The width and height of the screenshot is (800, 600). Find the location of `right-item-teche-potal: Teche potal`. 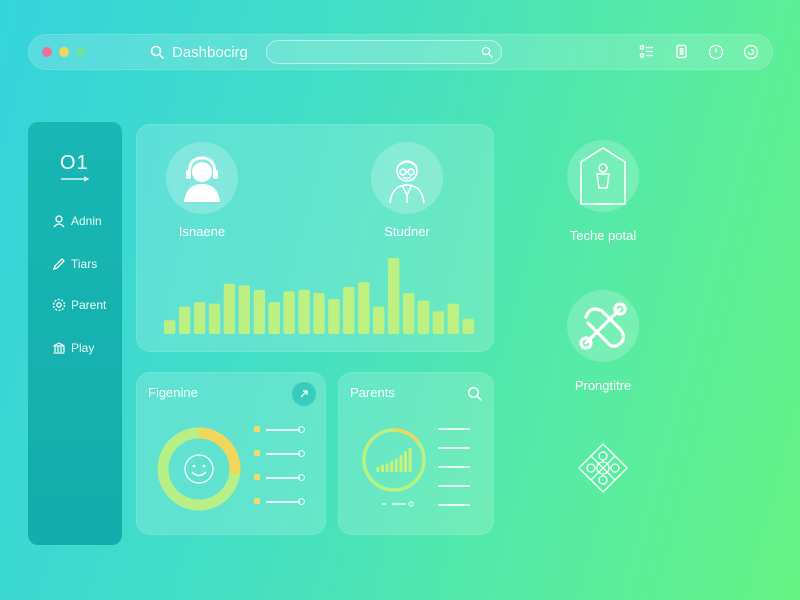

right-item-teche-potal: Teche potal is located at coordinates (603, 191).